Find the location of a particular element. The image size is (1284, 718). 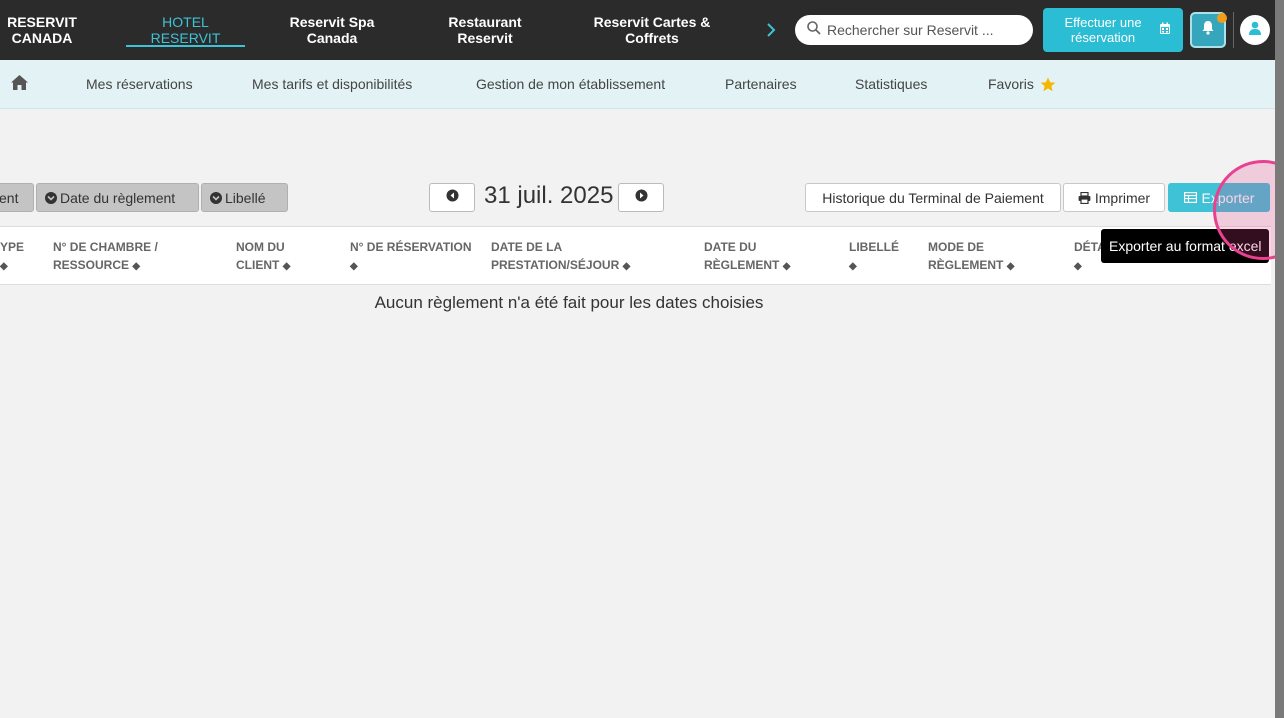

calendar-icon is located at coordinates (1165, 30).